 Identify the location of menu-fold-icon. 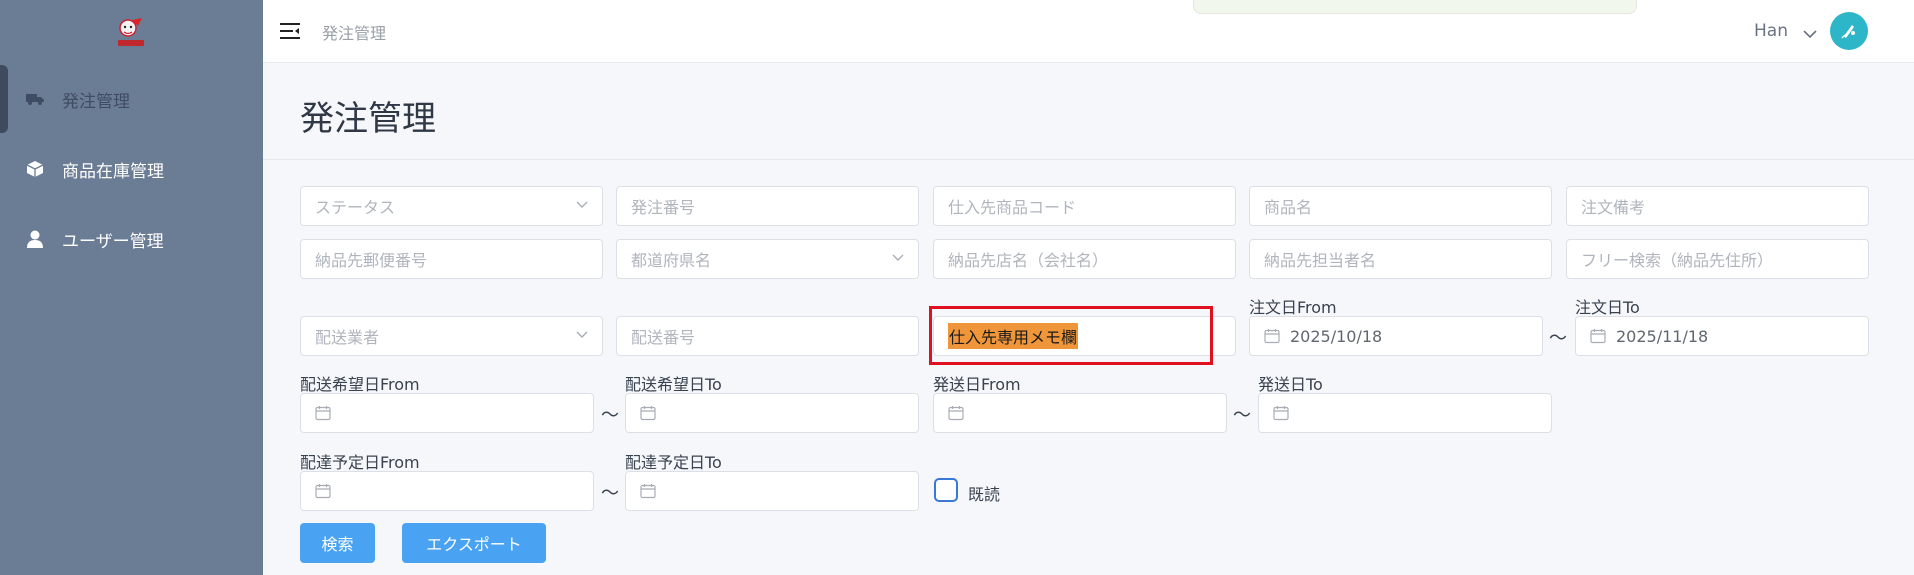
(290, 31).